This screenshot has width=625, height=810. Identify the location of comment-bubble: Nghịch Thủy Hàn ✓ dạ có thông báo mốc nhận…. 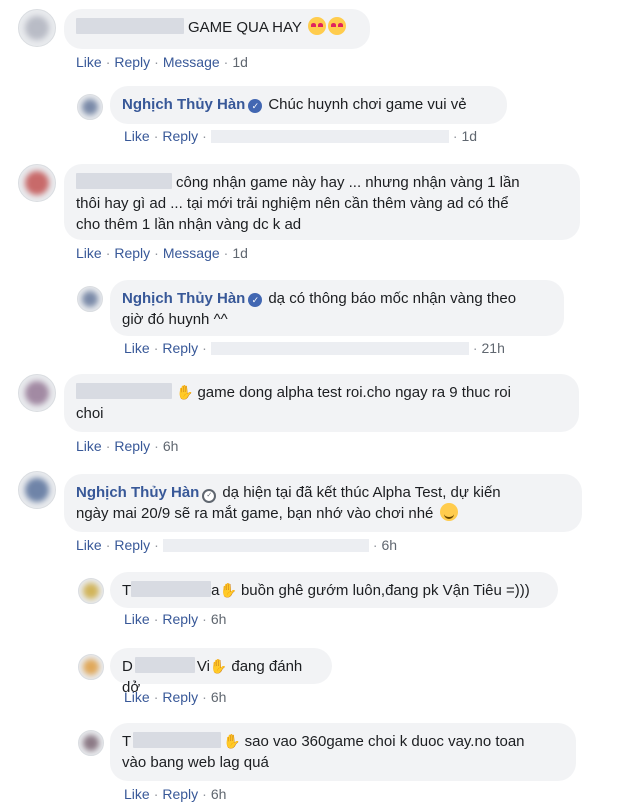
(337, 308).